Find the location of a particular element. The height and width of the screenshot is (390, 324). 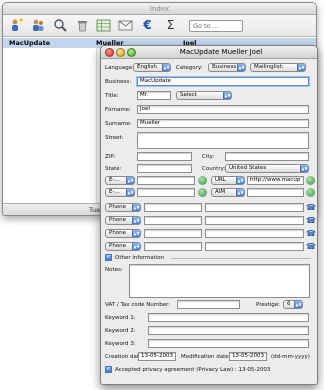

new-contact-icon is located at coordinates (16, 25).